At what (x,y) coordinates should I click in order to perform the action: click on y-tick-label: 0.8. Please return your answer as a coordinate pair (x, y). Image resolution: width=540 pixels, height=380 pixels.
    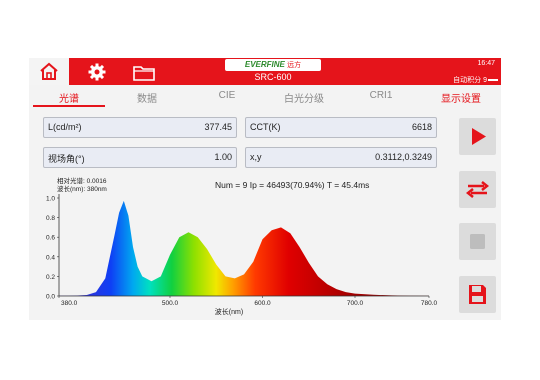
    Looking at the image, I should click on (50, 218).